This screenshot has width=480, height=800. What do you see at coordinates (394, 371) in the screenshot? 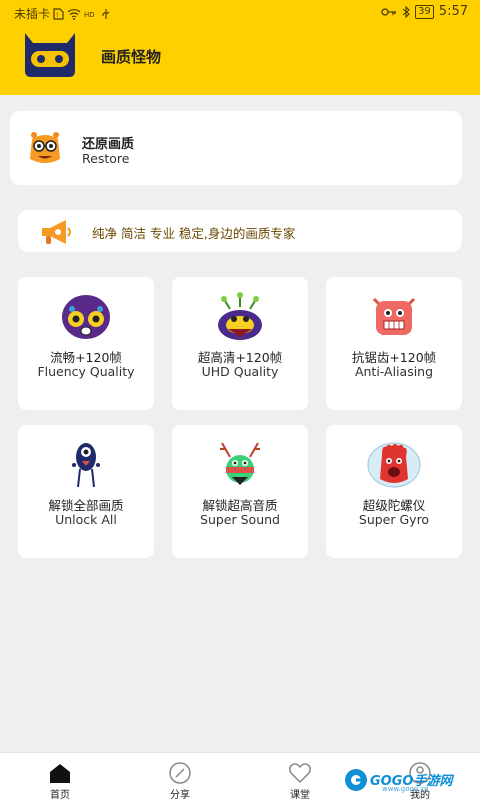
I see `tile-subtitle: Anti-Aliasing` at bounding box center [394, 371].